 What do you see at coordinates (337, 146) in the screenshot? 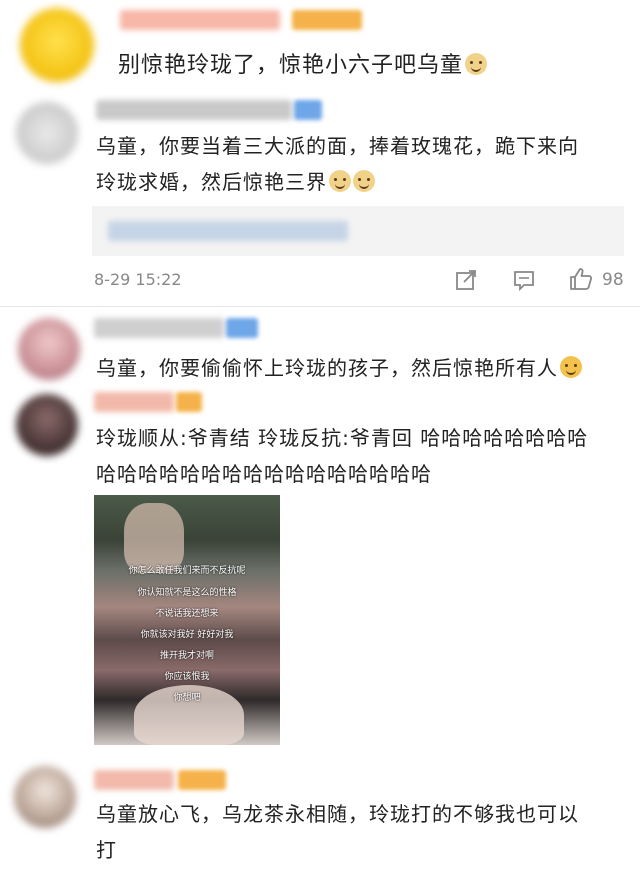
I see `comment-line: 乌童，你要当着三大派的面，捧着玫瑰花，跪下来向` at bounding box center [337, 146].